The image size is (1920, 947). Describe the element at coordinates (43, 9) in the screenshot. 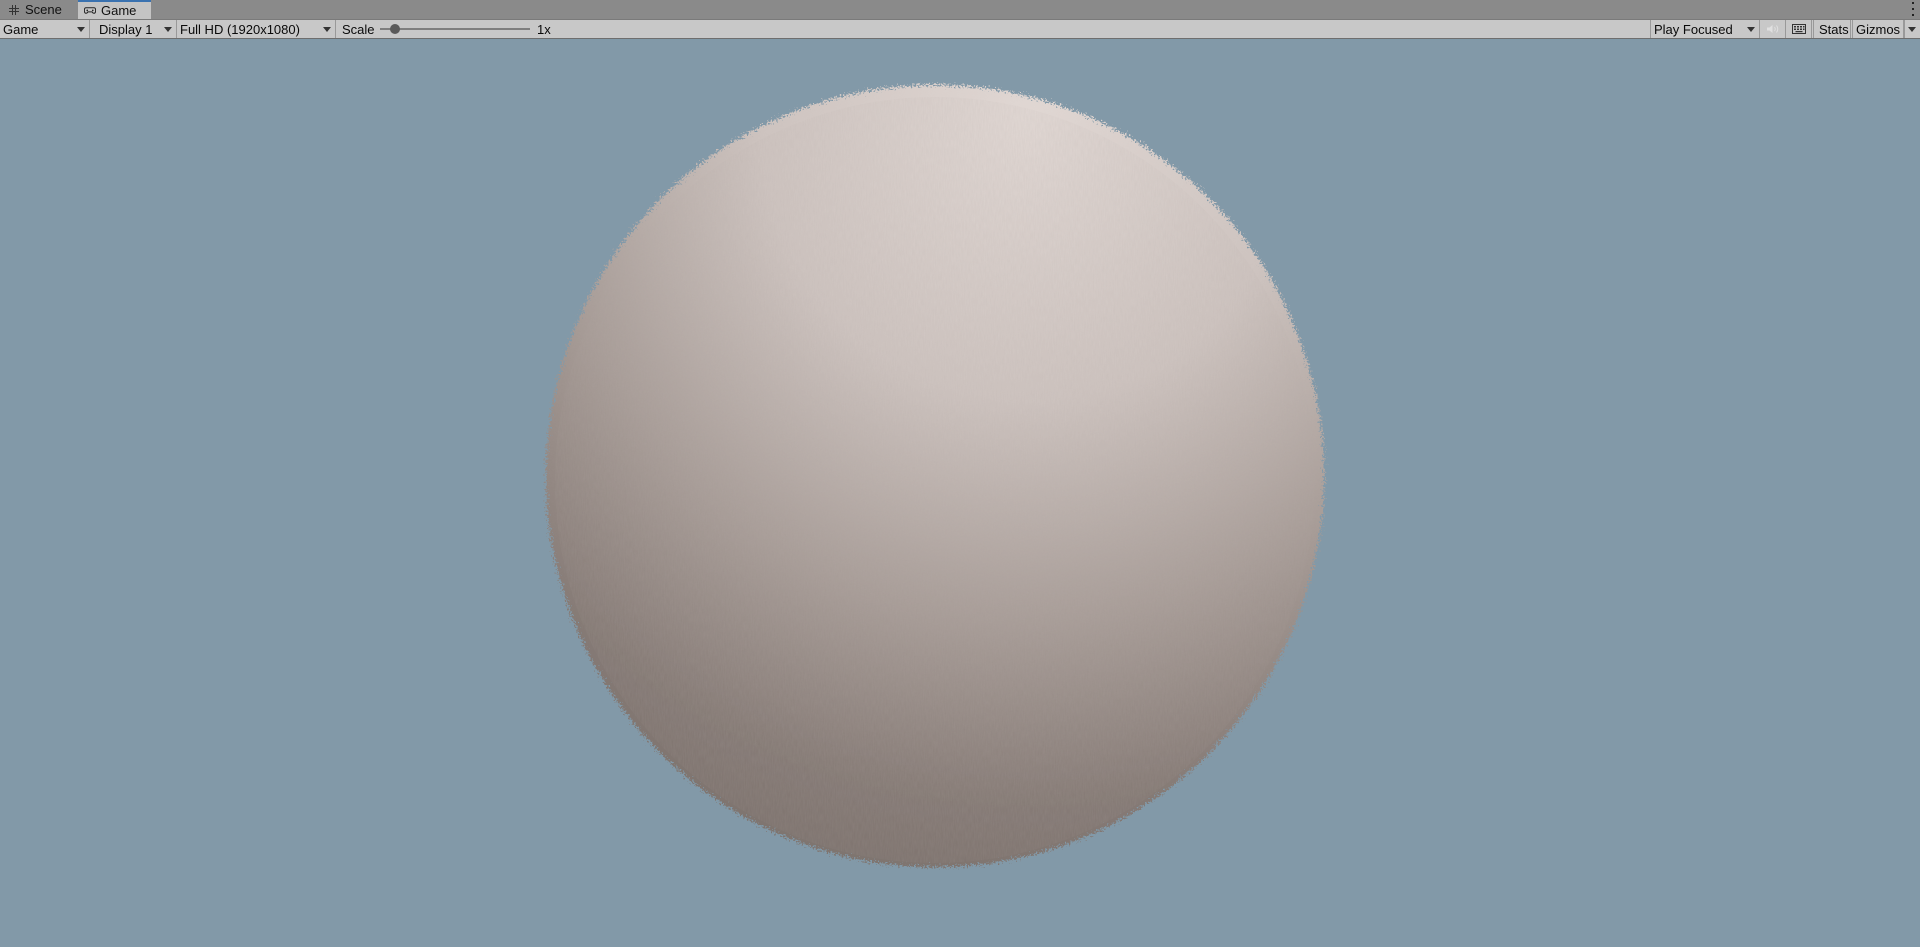

I see `tab-scene-label: Scene` at that location.